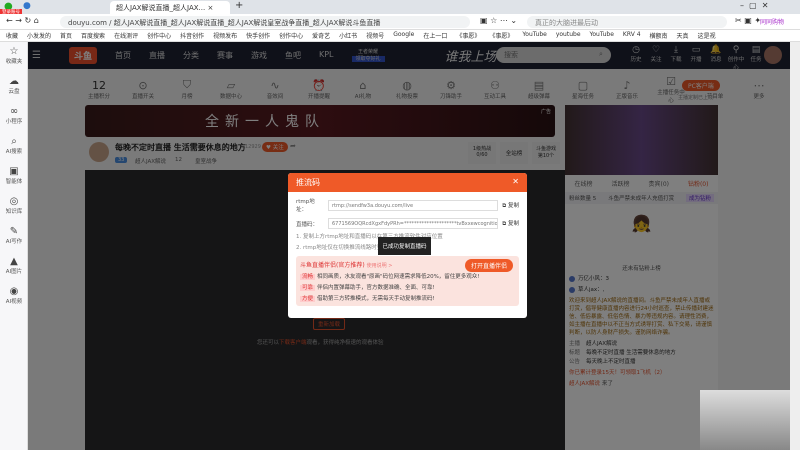 This screenshot has width=800, height=450. I want to click on bookmark-item: 小红书, so click(348, 35).